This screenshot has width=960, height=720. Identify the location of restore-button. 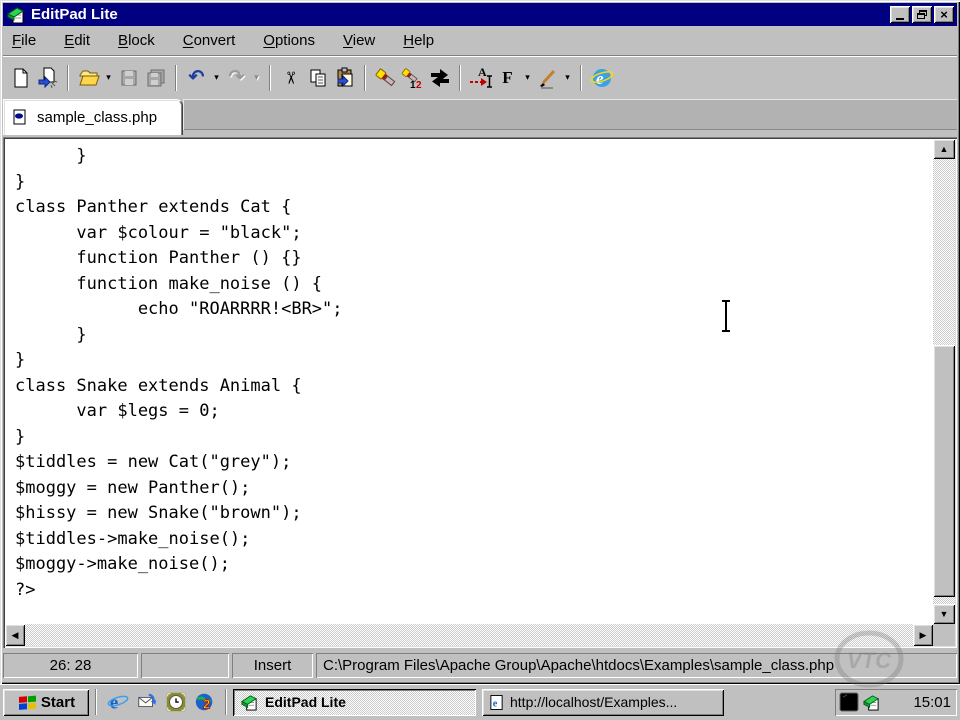
(922, 14).